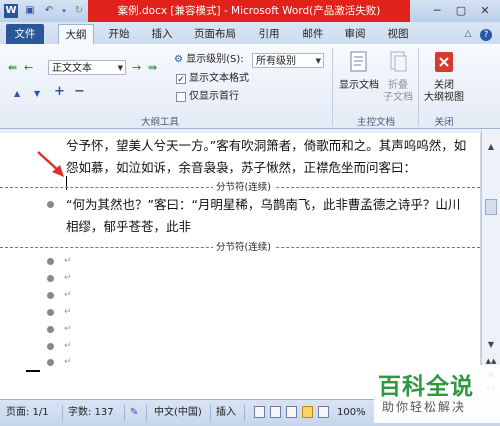  Describe the element at coordinates (59, 91) in the screenshot. I see `expand-icon: +` at that location.